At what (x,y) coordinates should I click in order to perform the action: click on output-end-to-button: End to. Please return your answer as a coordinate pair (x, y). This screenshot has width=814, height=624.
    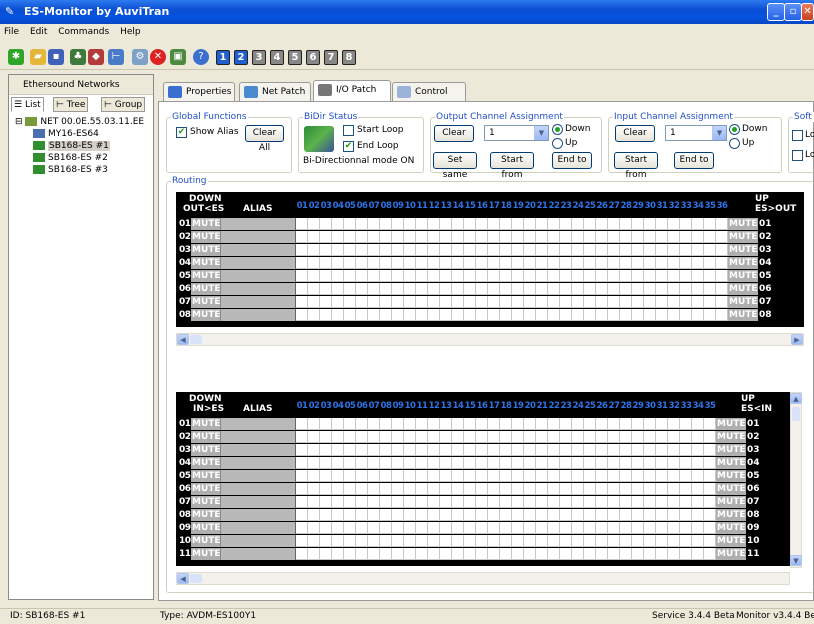
    Looking at the image, I should click on (572, 160).